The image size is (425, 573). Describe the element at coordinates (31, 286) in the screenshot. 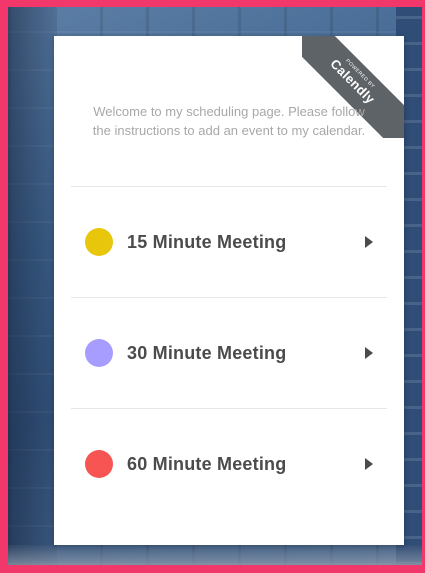

I see `background-shade-left` at that location.